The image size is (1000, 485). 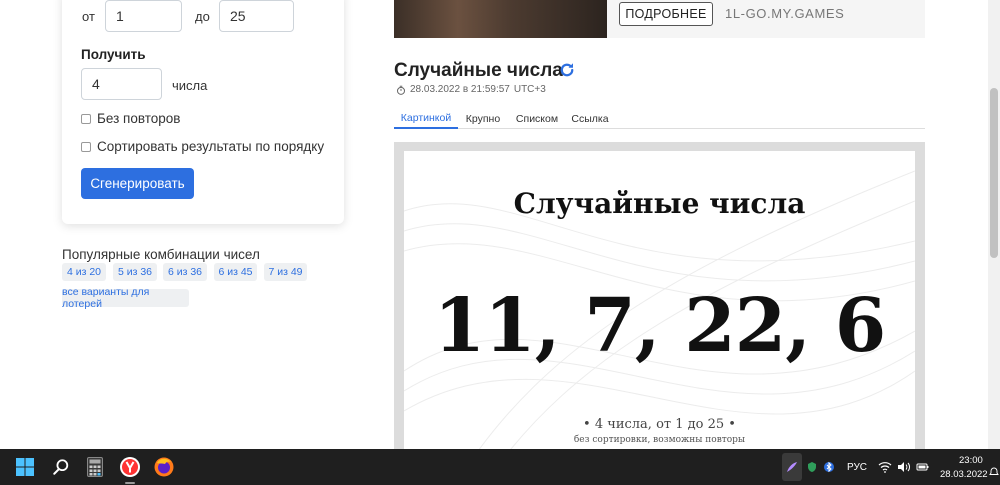 I want to click on combo-tag: 6 из 45, so click(x=235, y=272).